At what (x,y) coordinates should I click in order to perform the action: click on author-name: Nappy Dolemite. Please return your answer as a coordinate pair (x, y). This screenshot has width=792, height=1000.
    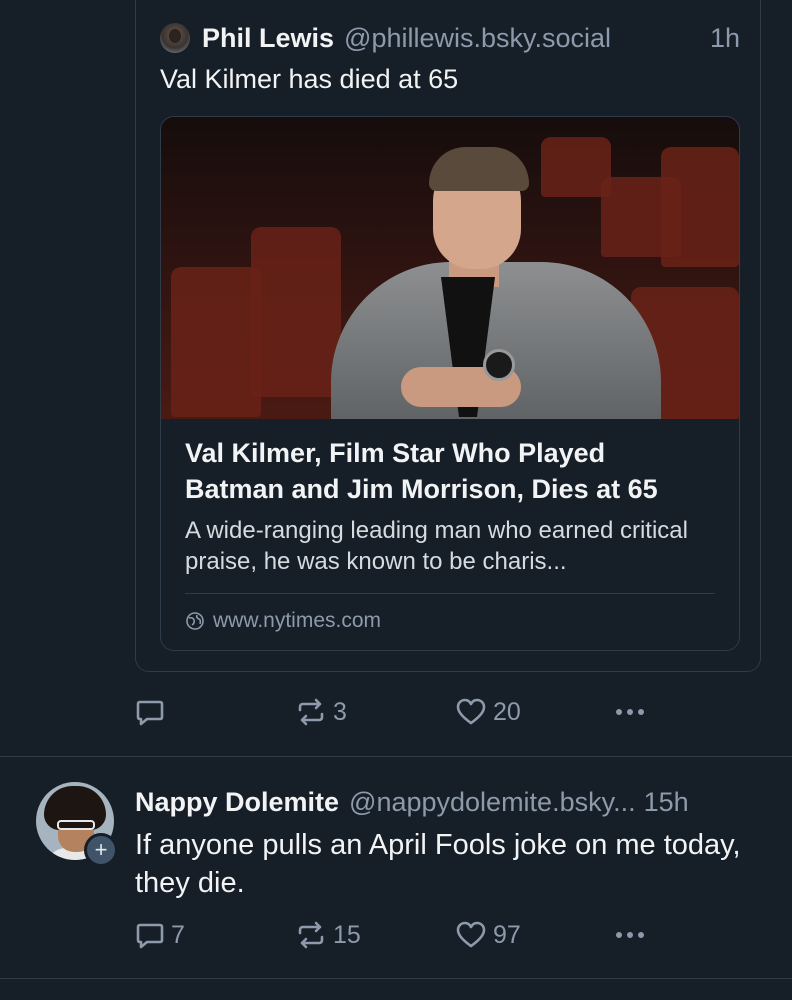
    Looking at the image, I should click on (237, 802).